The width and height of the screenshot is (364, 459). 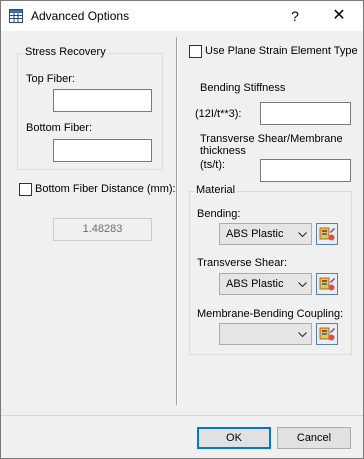 What do you see at coordinates (25, 189) in the screenshot?
I see `bottom-fiber-distance-checkbox` at bounding box center [25, 189].